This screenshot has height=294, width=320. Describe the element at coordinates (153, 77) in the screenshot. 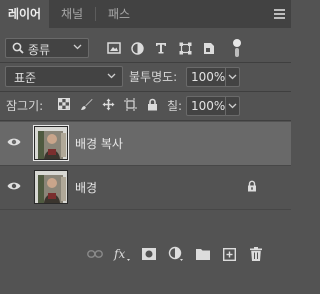

I see `opacity-label: 불투명도:` at that location.